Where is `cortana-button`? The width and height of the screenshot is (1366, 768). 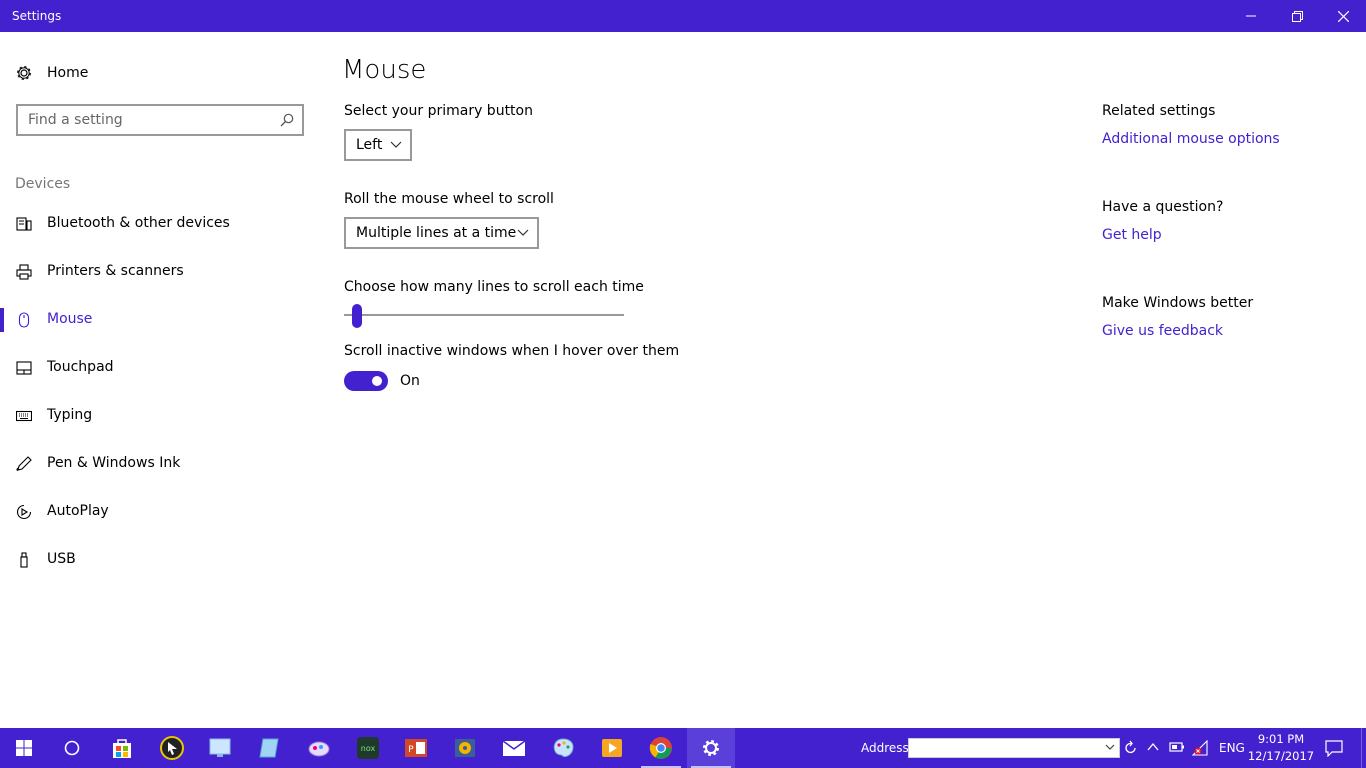 cortana-button is located at coordinates (72, 748).